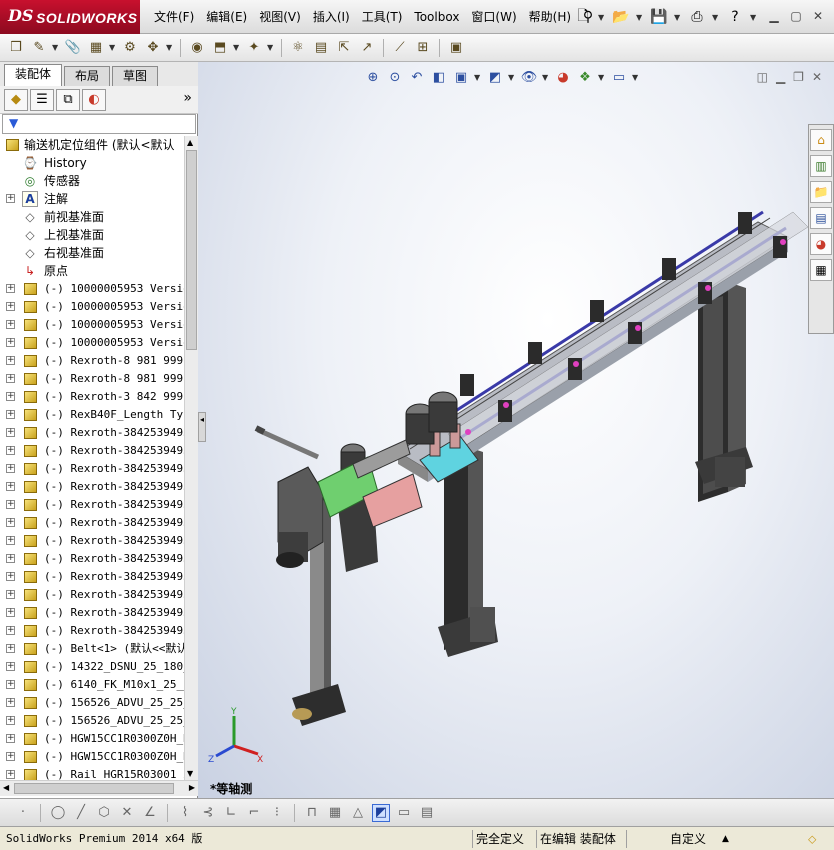  Describe the element at coordinates (321, 48) in the screenshot. I see `bill-of-materials-icon: ▤` at that location.